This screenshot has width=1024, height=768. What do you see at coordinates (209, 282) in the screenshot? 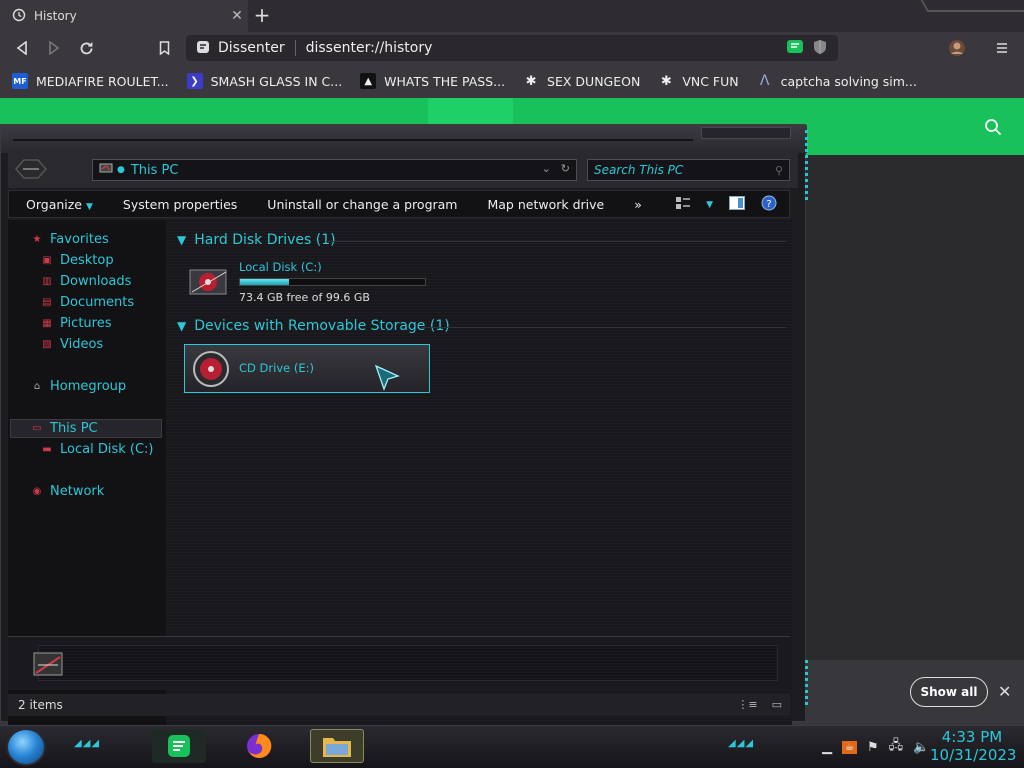
I see `hard-drive-icon` at bounding box center [209, 282].